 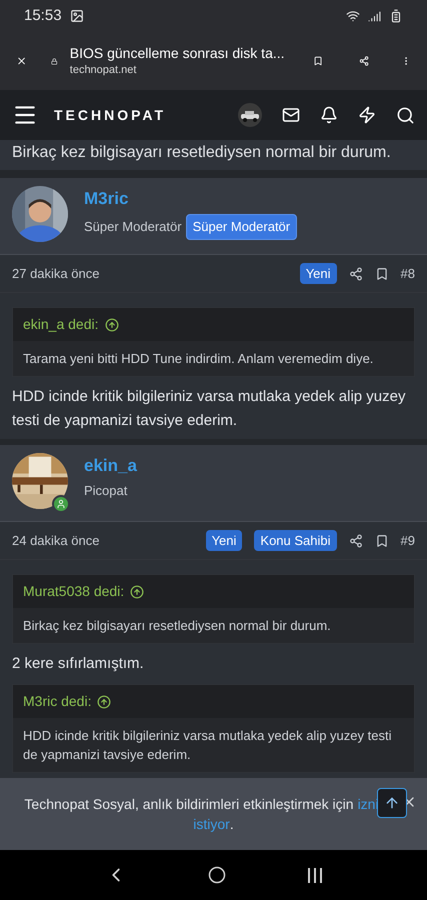 I want to click on quote-text: Tarama yeni bitti HDD Tune indirdim. Anlam veremedim diye., so click(x=198, y=359).